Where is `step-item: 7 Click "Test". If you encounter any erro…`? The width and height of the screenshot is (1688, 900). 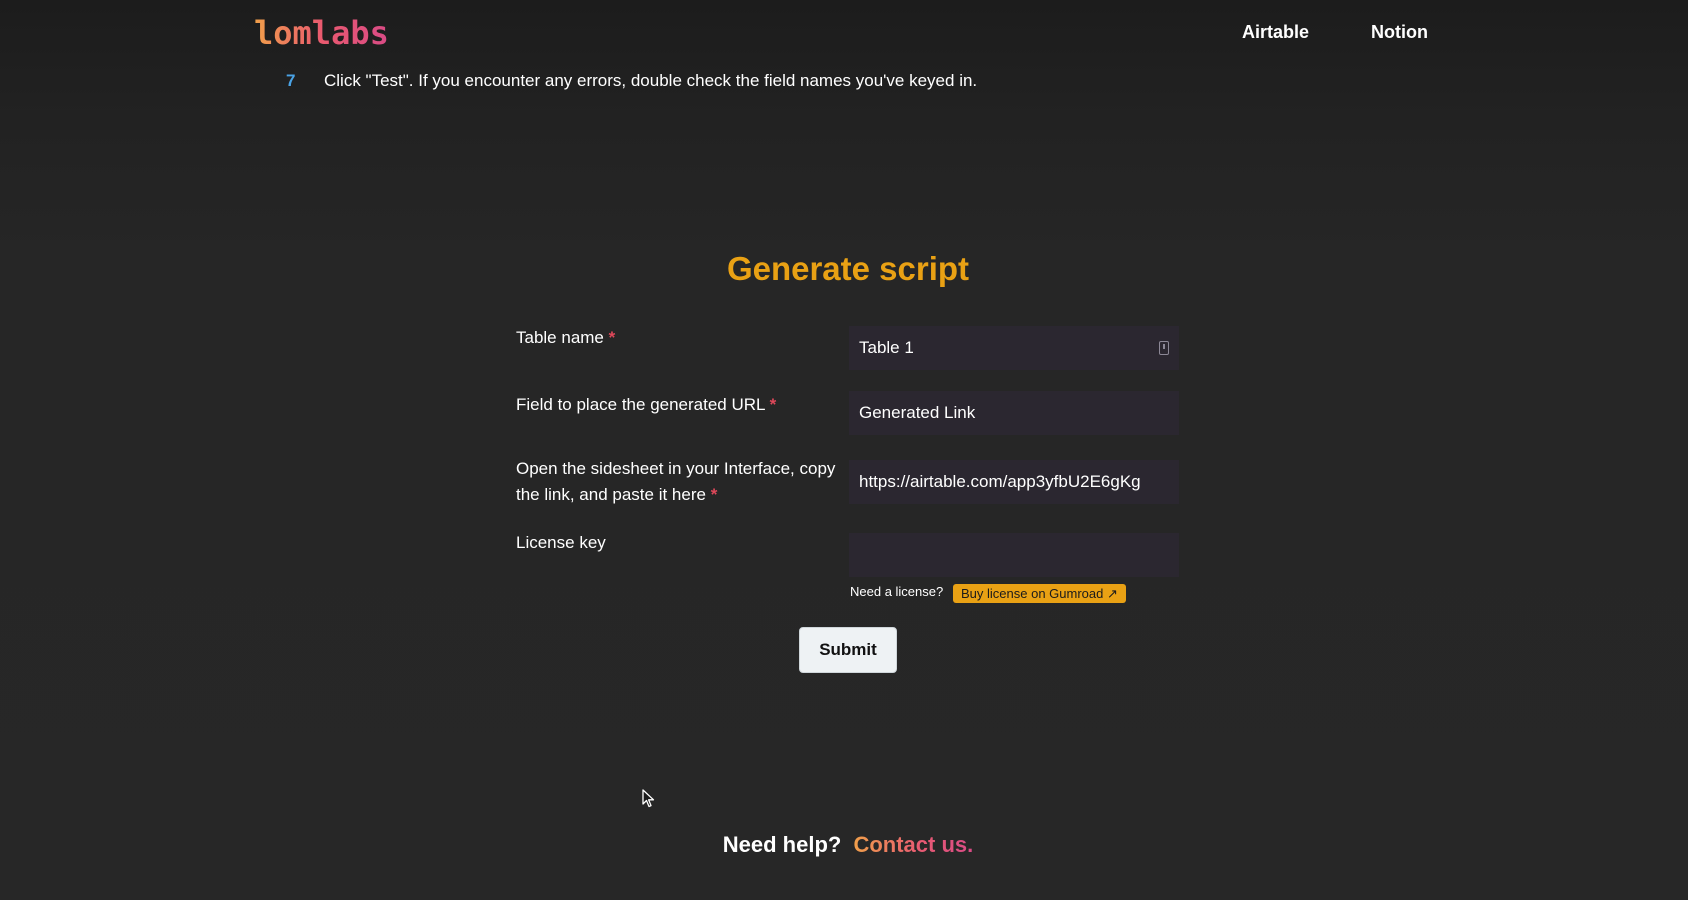
step-item: 7 Click "Test". If you encounter any erro… is located at coordinates (631, 81).